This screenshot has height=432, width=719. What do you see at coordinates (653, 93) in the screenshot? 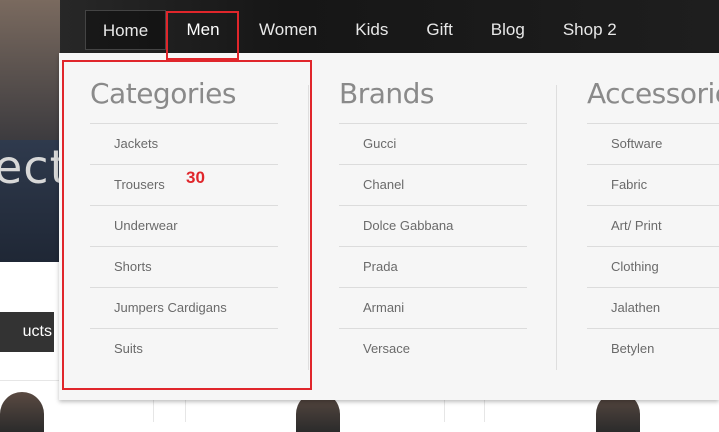
I see `accessories-title: Accessories` at bounding box center [653, 93].